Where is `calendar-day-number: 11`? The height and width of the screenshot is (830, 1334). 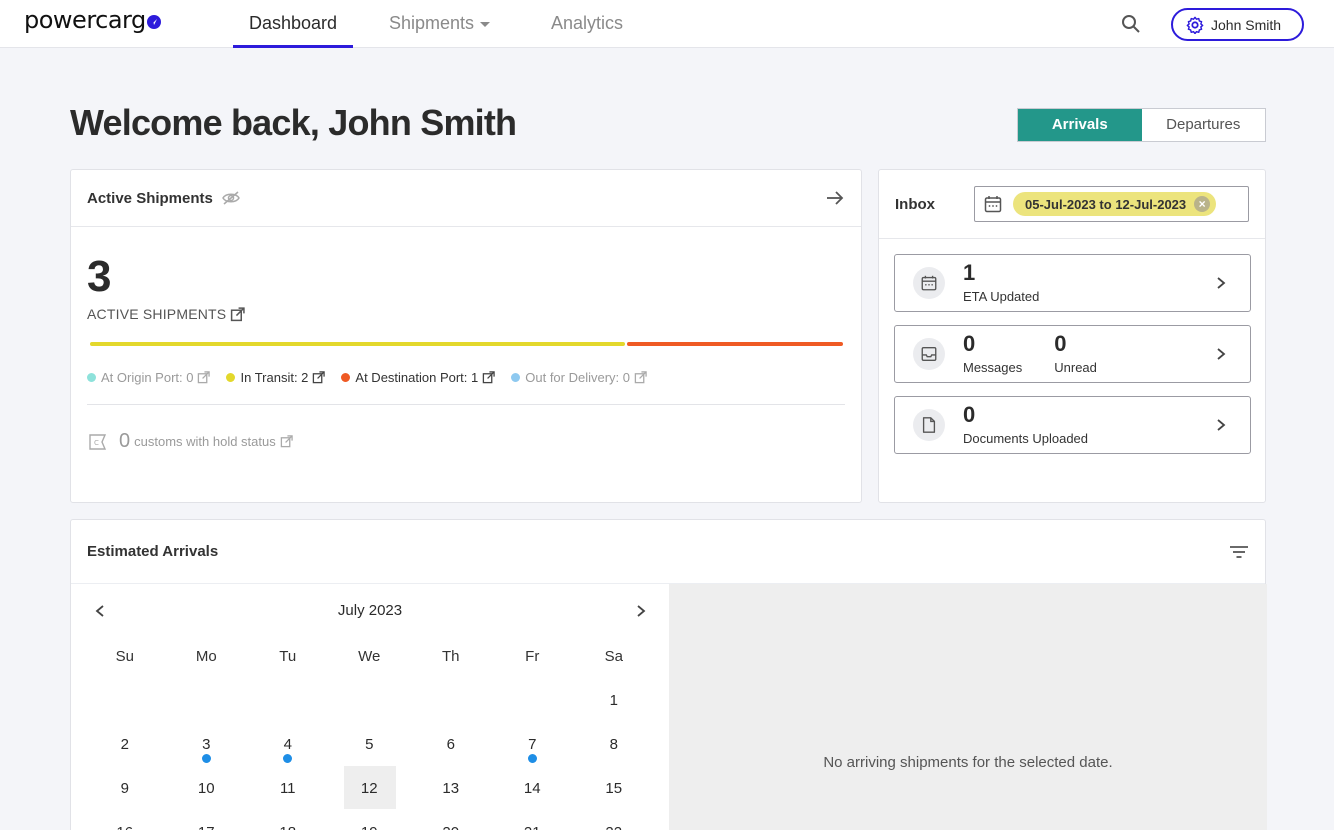
calendar-day-number: 11 is located at coordinates (287, 788).